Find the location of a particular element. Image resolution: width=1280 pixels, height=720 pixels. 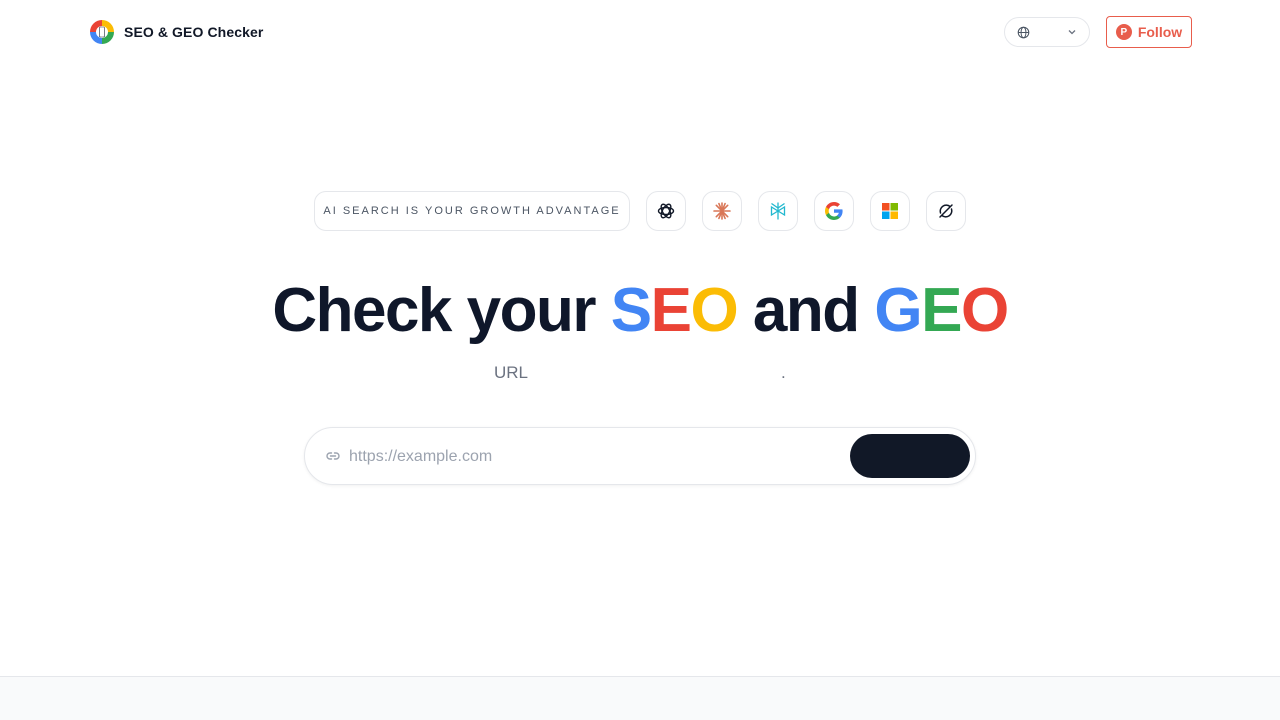

title-seo-o: O is located at coordinates (714, 310).